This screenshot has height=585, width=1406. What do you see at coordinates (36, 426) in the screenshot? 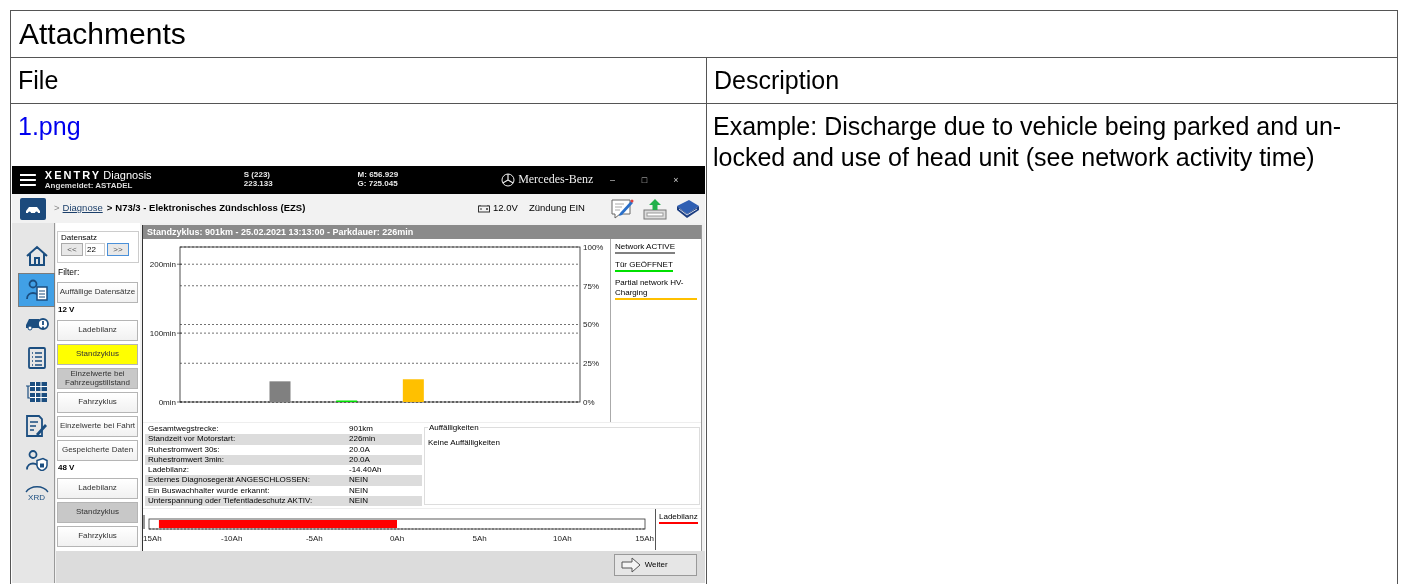
I see `document-pencil-icon` at bounding box center [36, 426].